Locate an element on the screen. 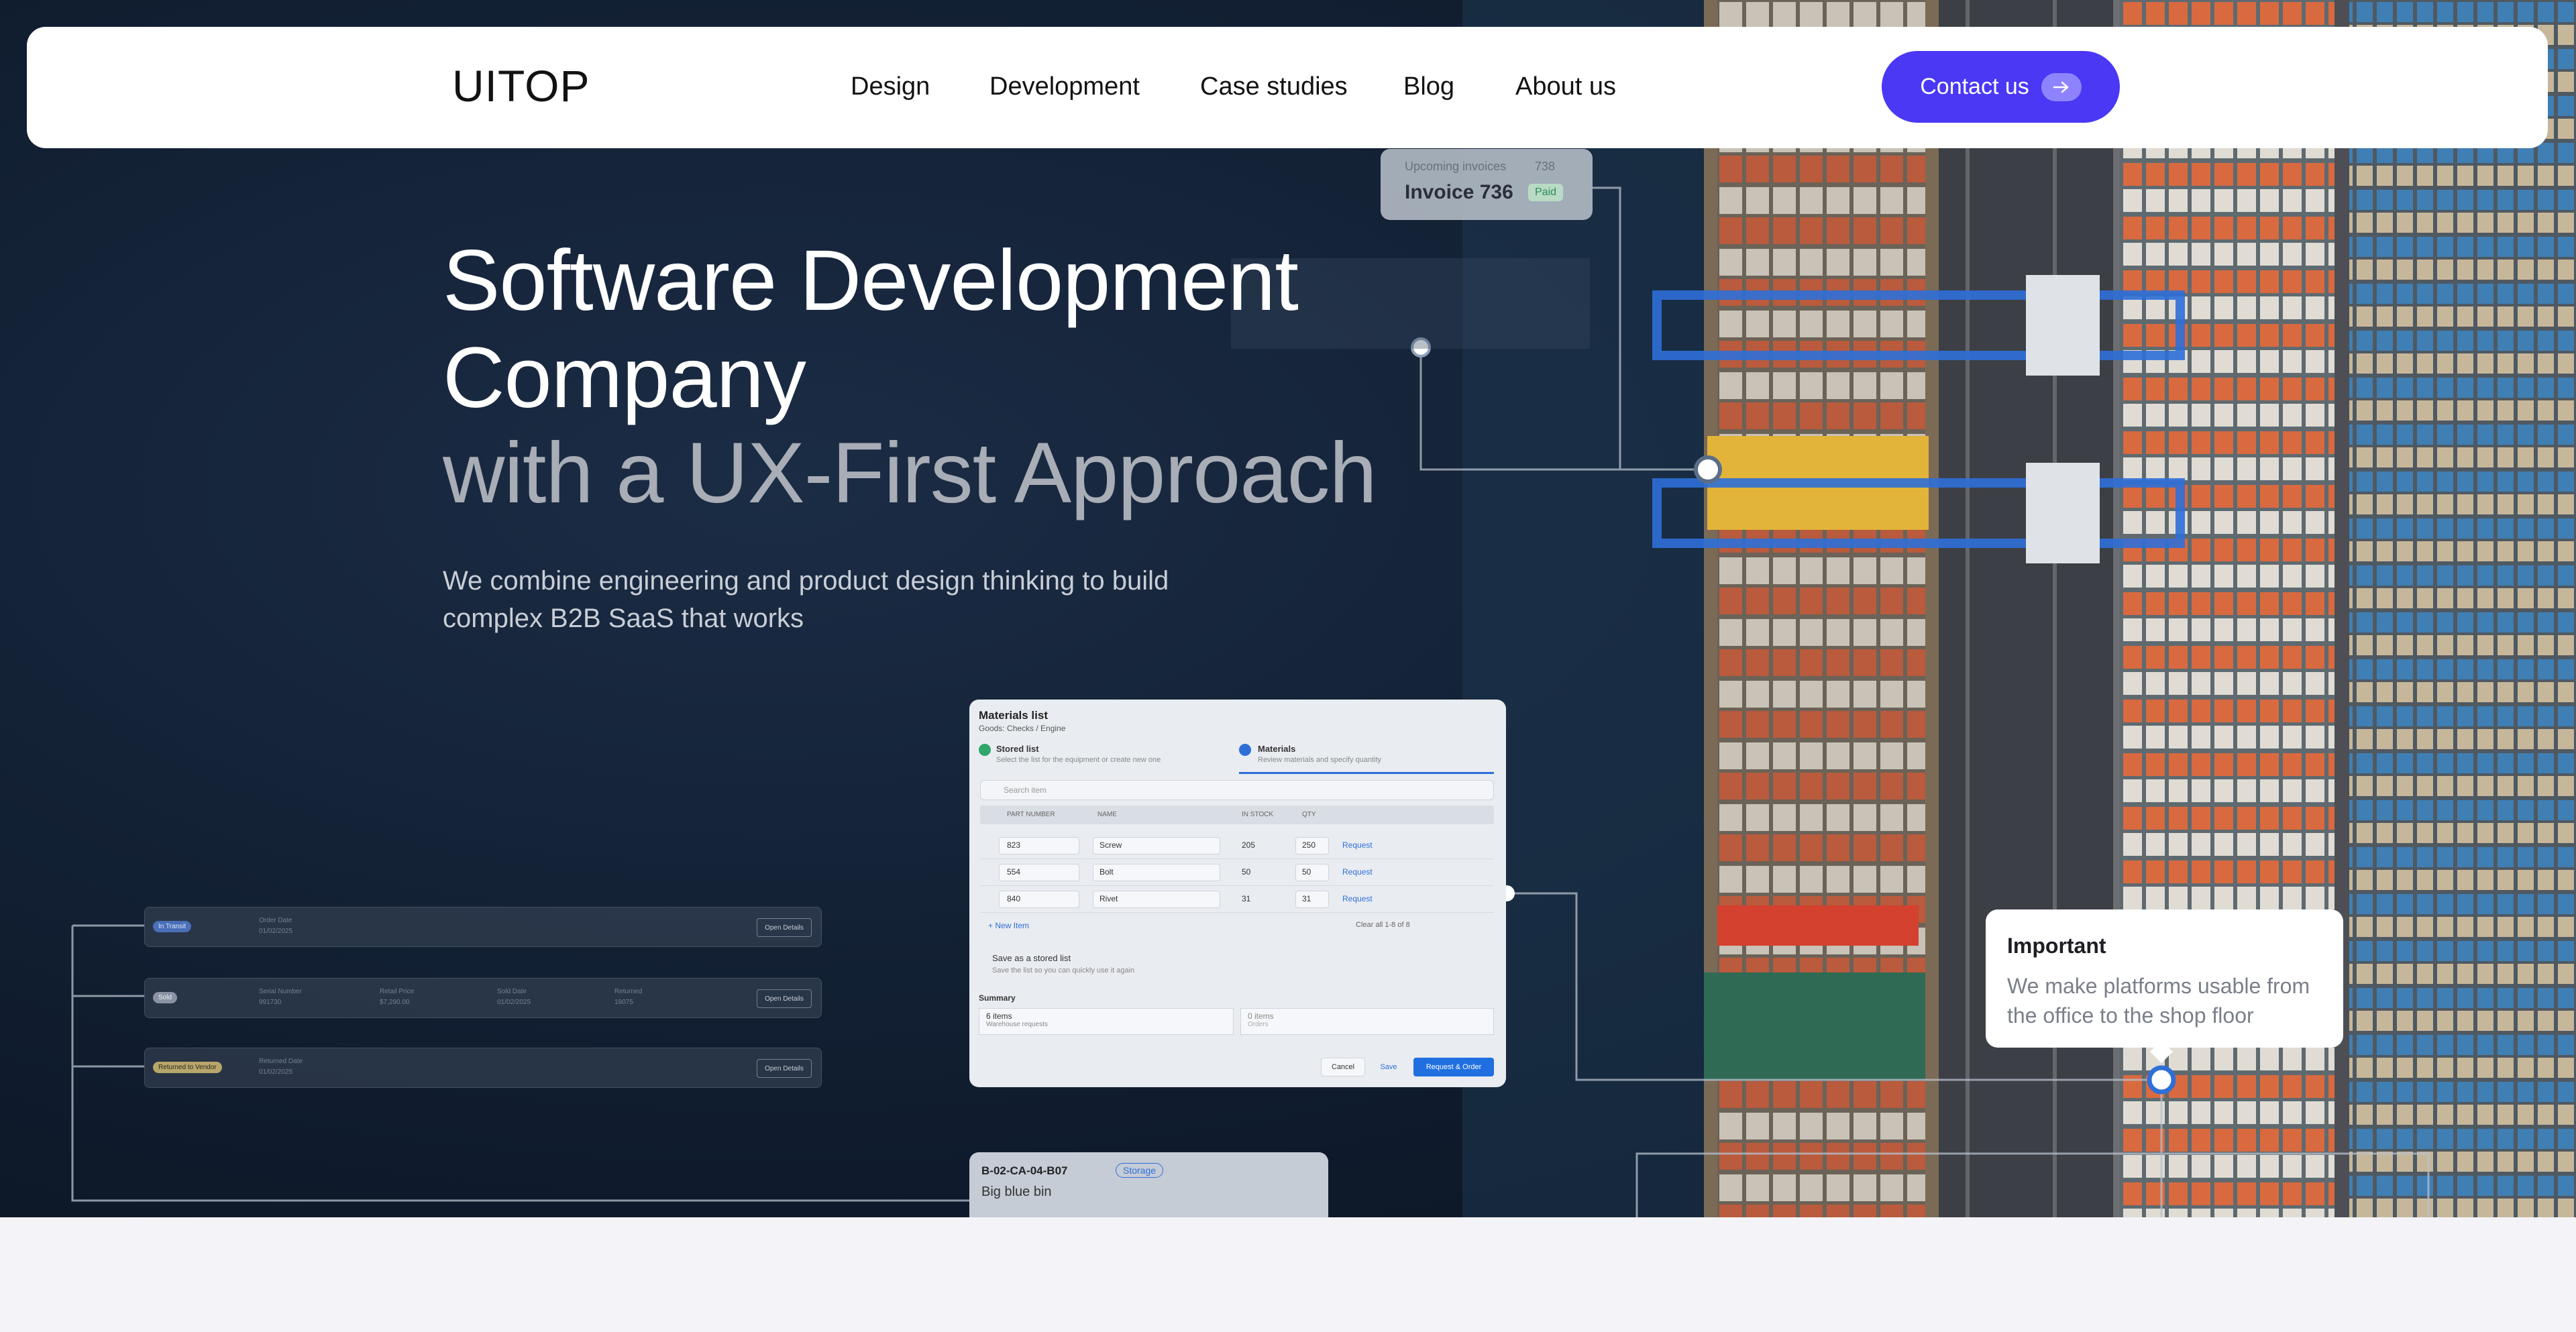 The height and width of the screenshot is (1332, 2576). nav-development: Development is located at coordinates (1064, 86).